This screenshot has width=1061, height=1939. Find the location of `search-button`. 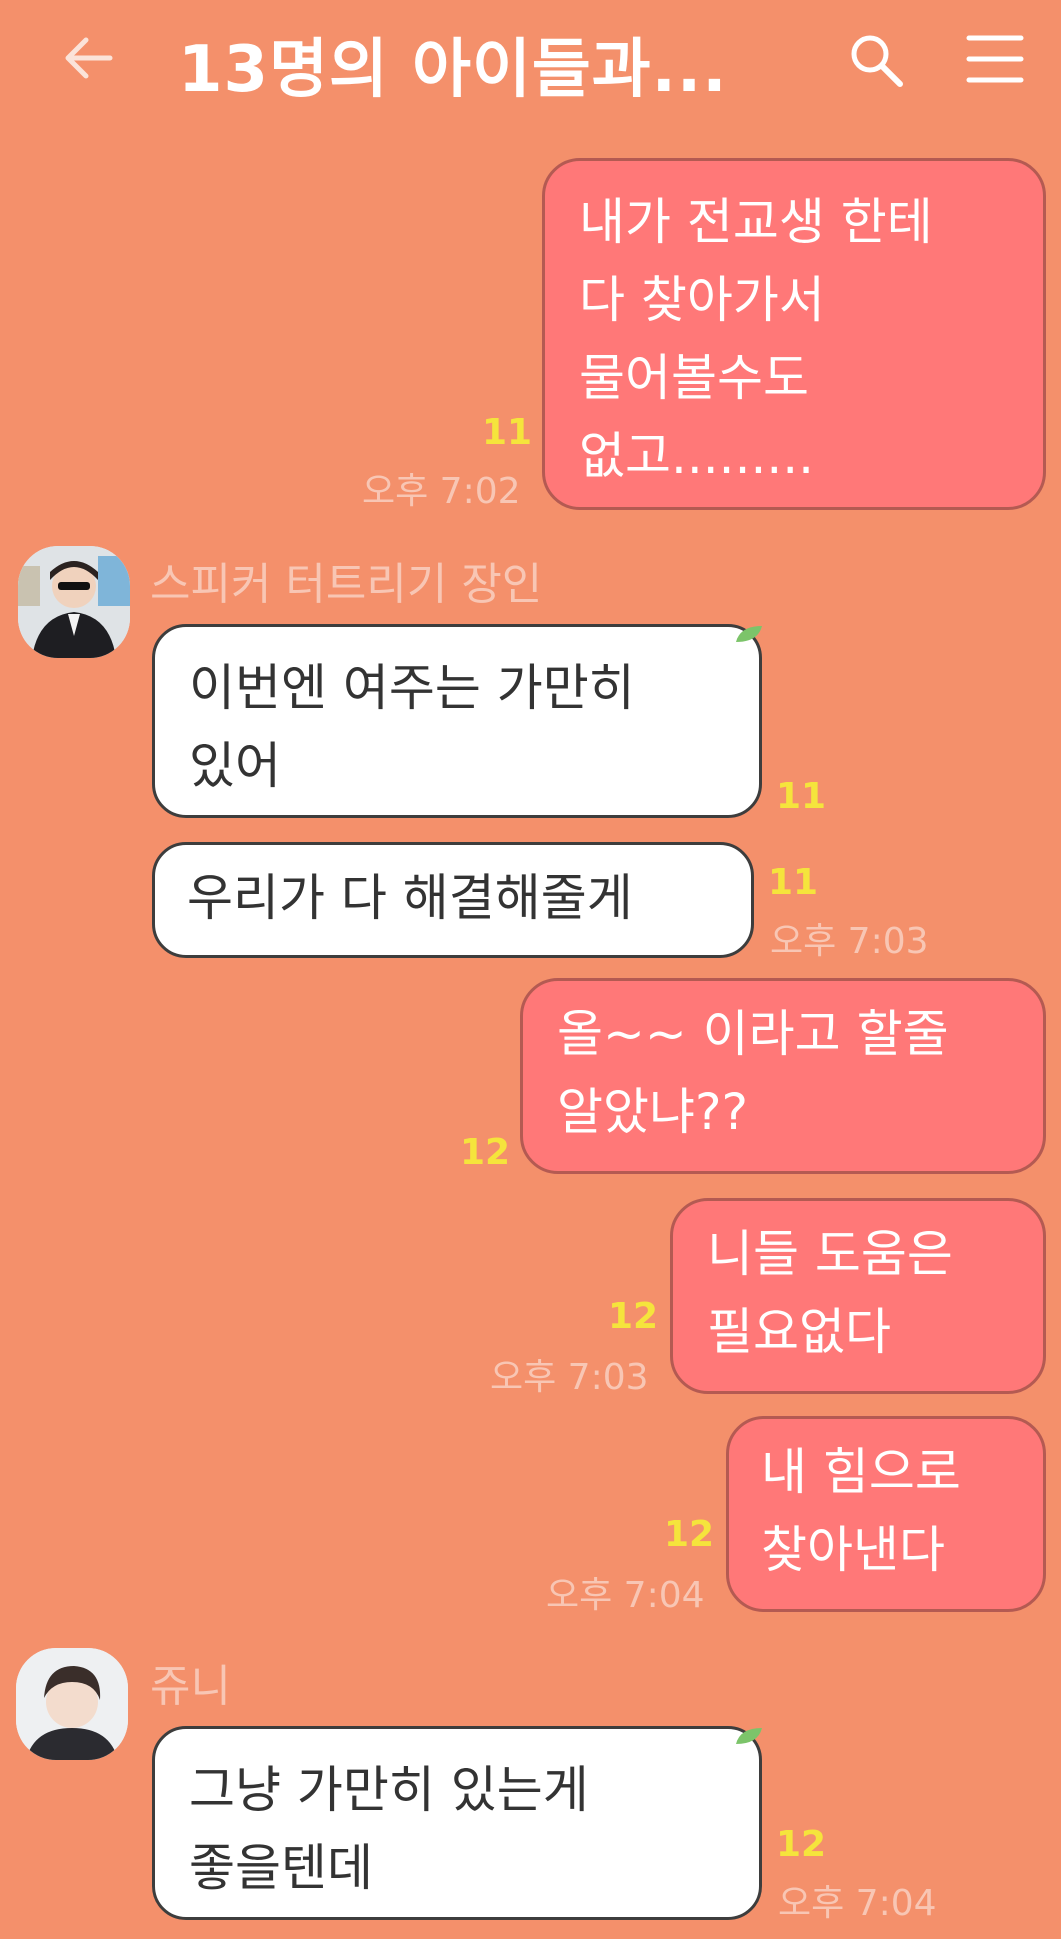

search-button is located at coordinates (876, 60).